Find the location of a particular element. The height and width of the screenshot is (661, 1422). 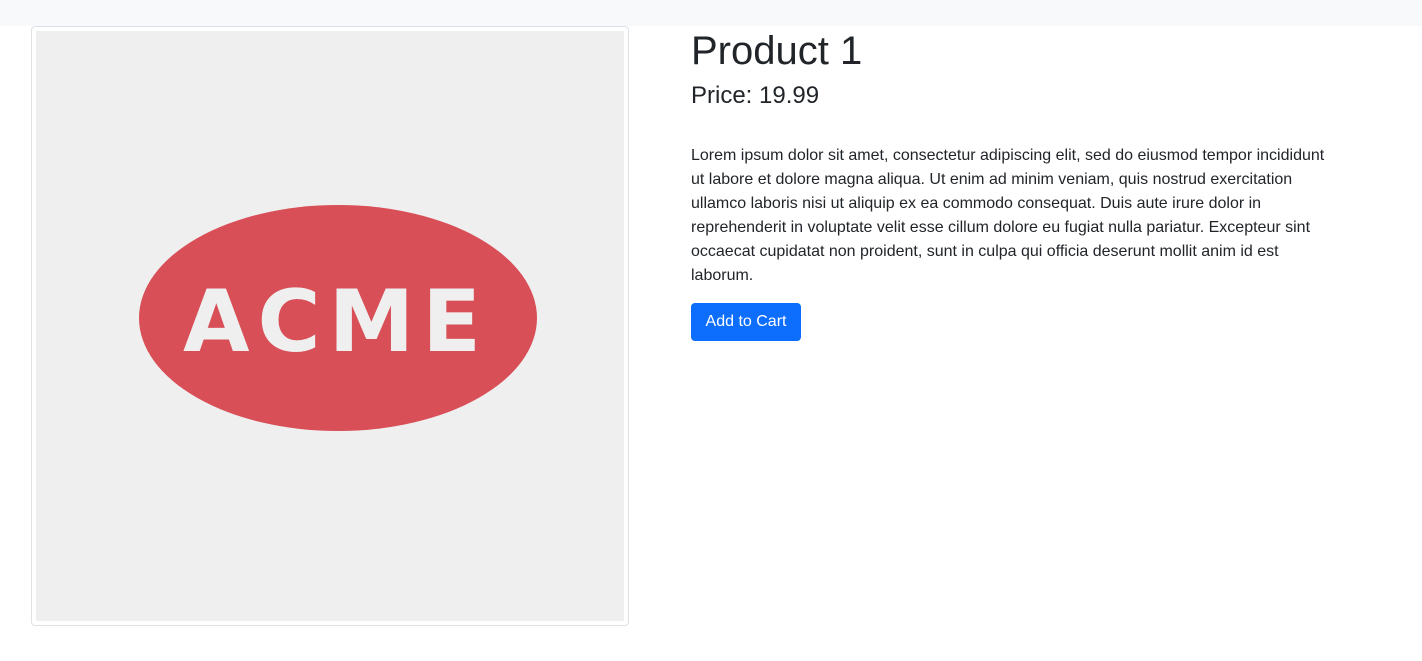

add-to-cart-button: Add to Cart is located at coordinates (746, 322).